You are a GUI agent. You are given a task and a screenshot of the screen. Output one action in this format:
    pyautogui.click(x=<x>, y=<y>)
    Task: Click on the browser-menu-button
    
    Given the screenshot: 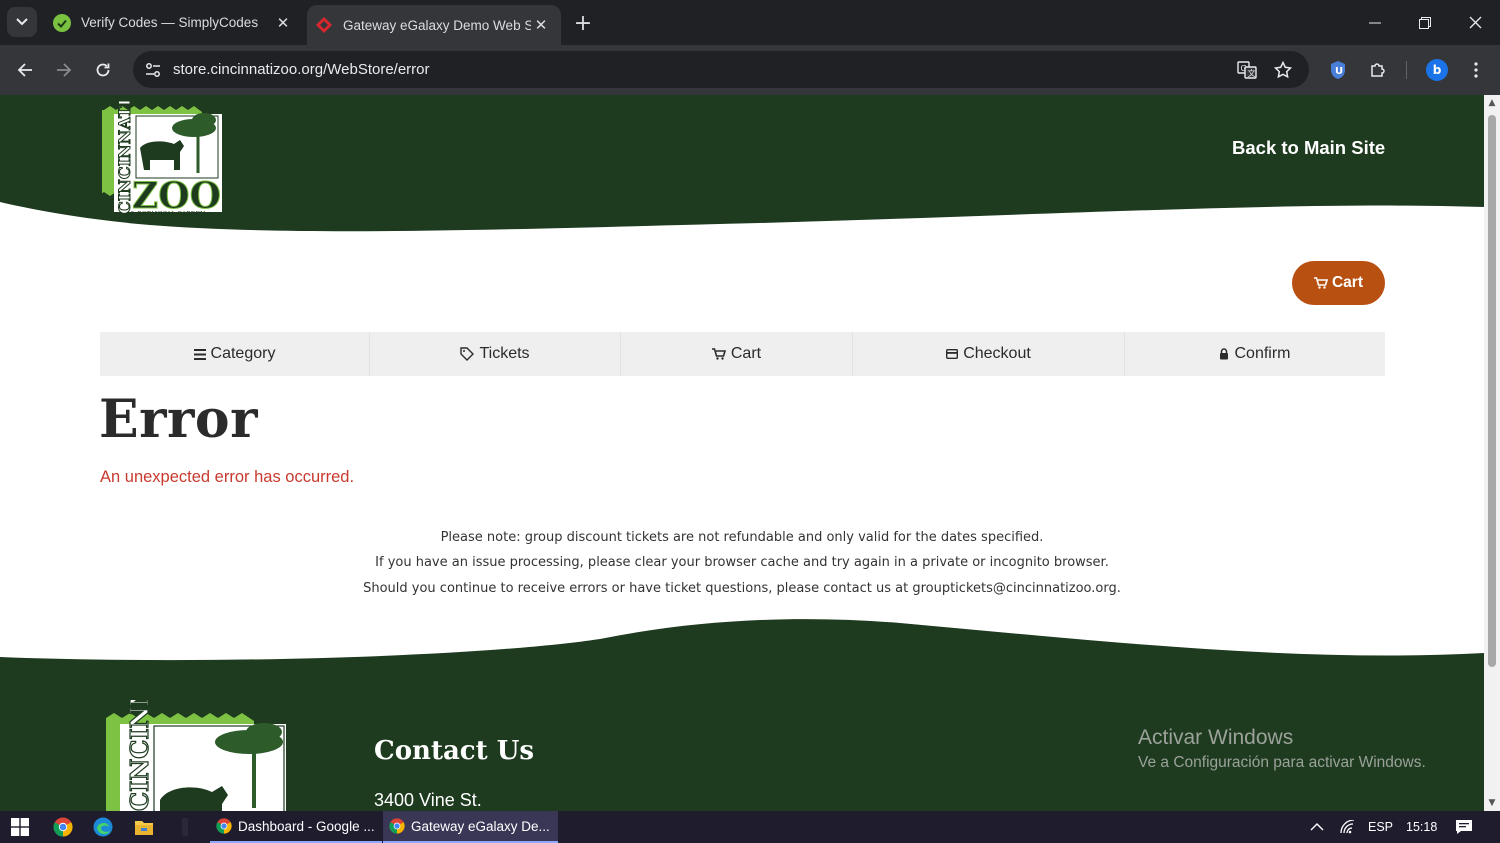 What is the action you would take?
    pyautogui.click(x=1476, y=70)
    